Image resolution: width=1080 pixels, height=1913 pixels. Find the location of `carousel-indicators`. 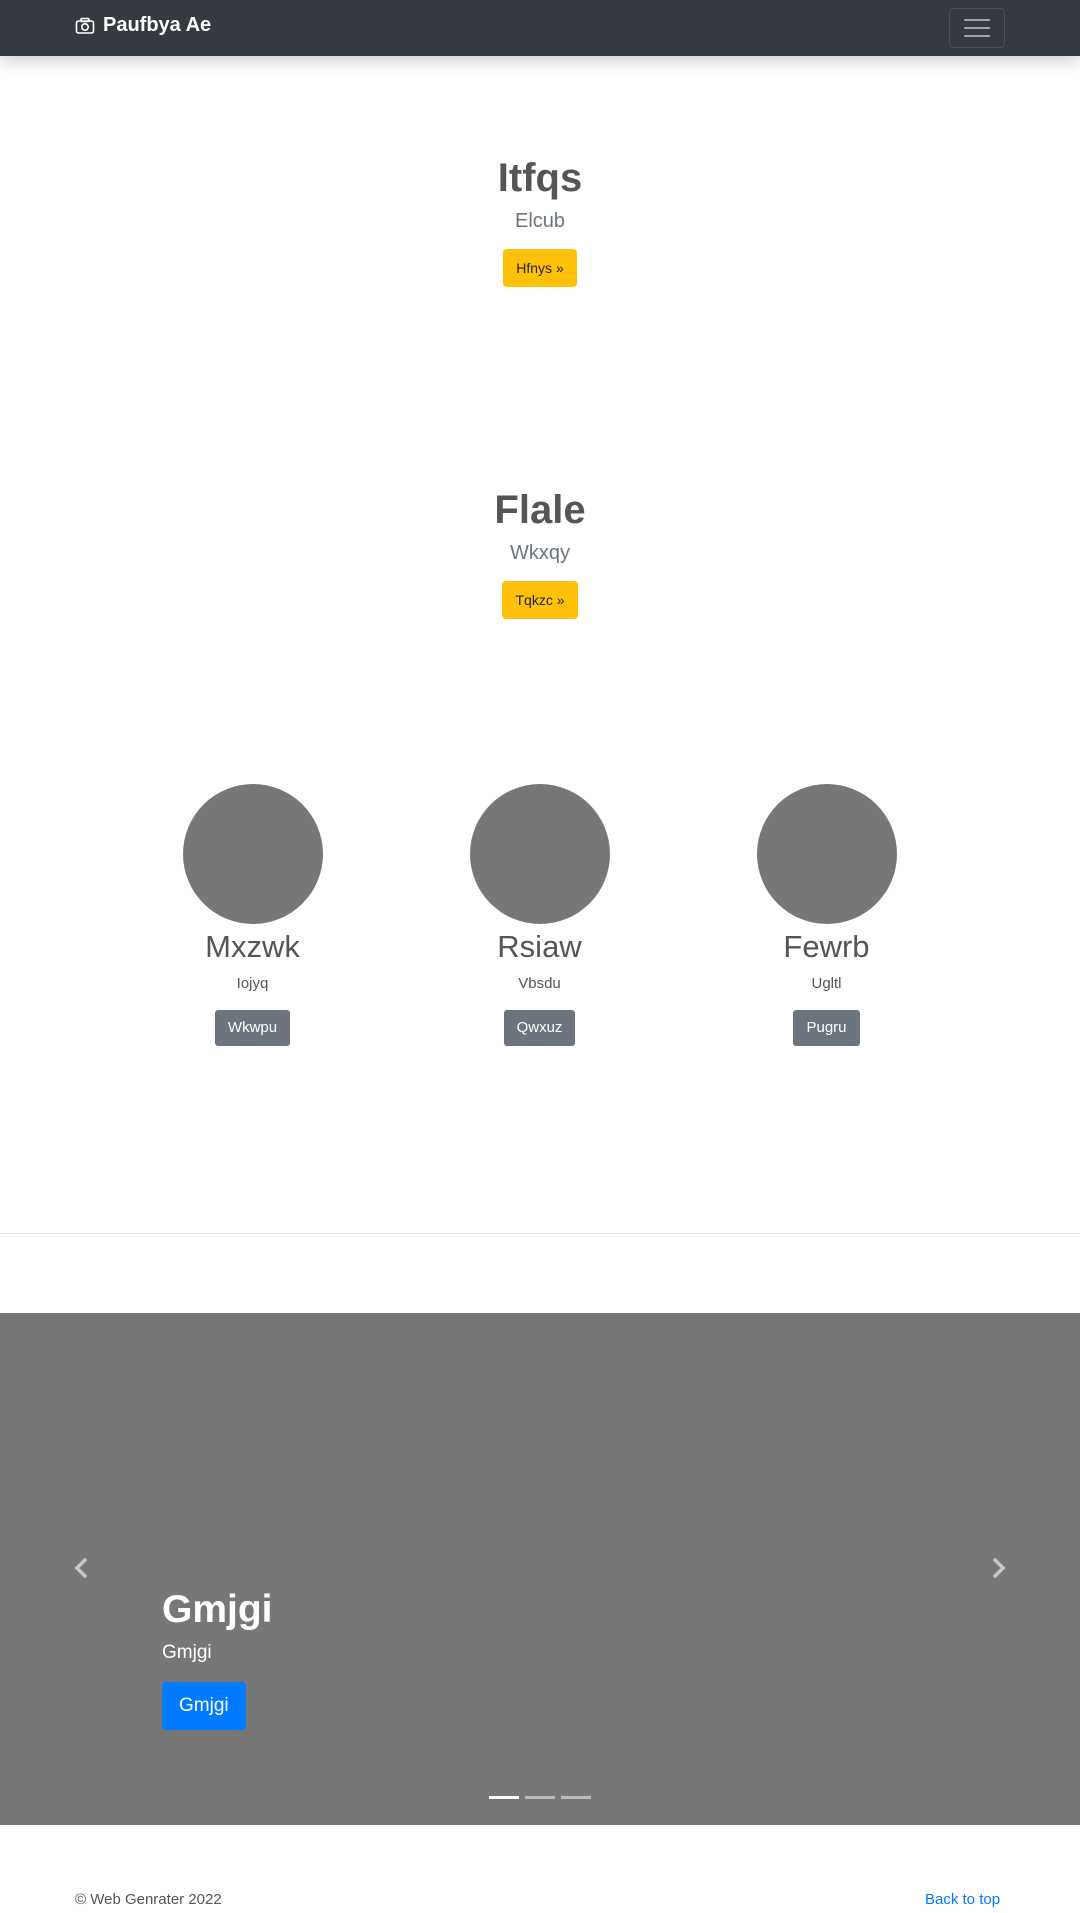

carousel-indicators is located at coordinates (540, 1797).